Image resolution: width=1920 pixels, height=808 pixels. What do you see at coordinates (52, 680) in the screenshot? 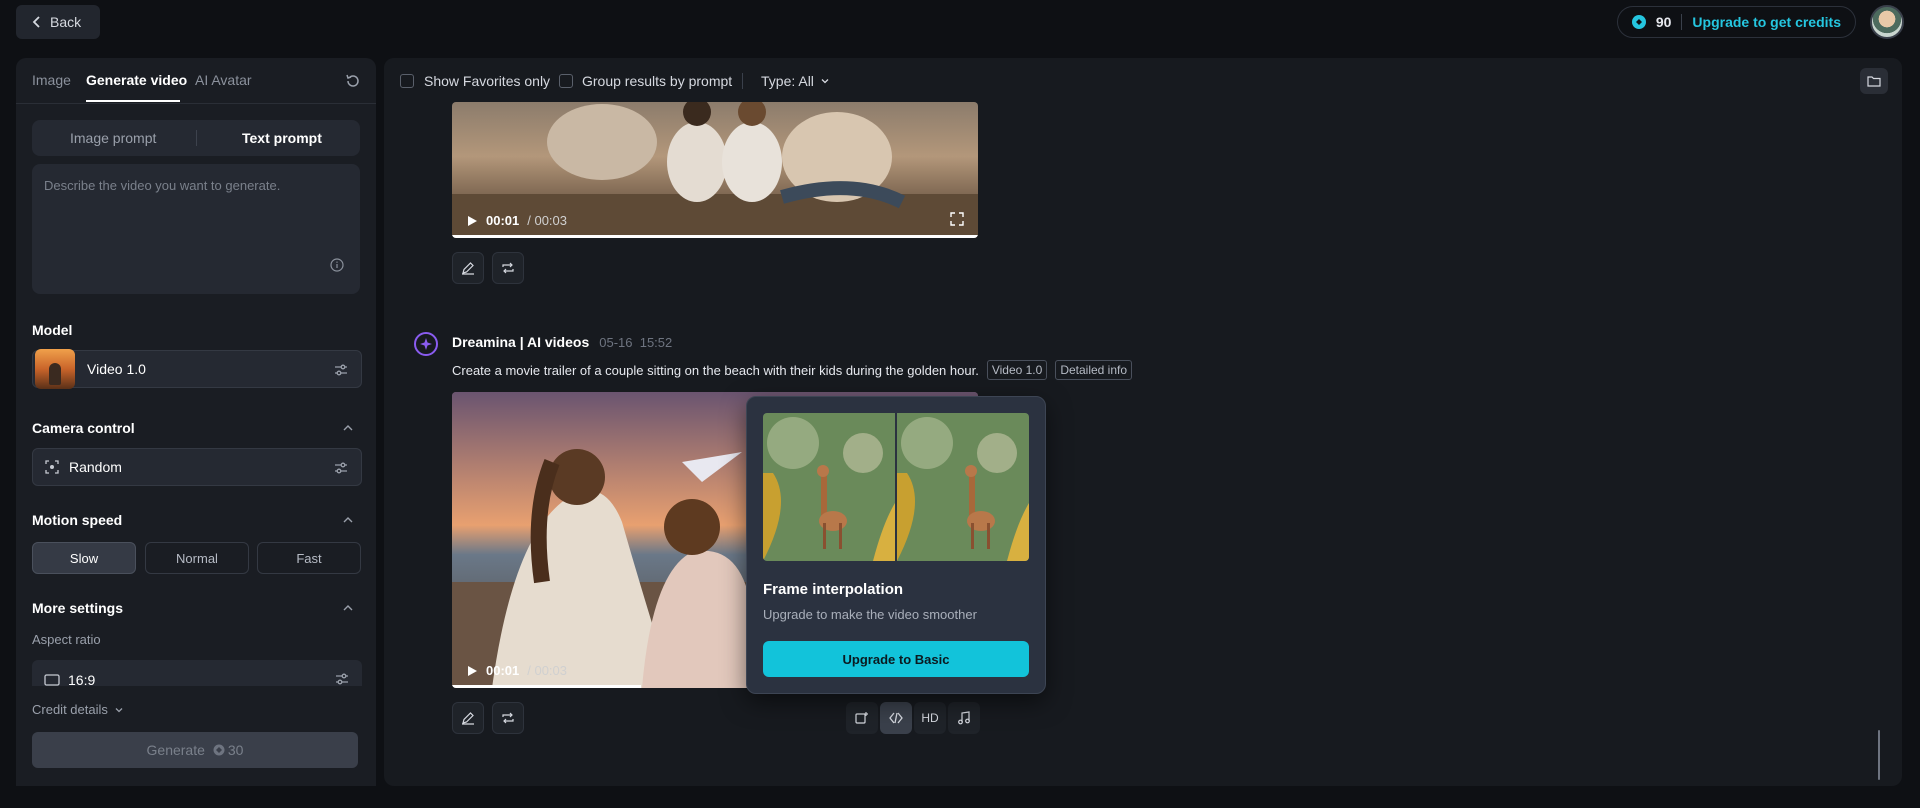
I see `aspect-ratio-icon` at bounding box center [52, 680].